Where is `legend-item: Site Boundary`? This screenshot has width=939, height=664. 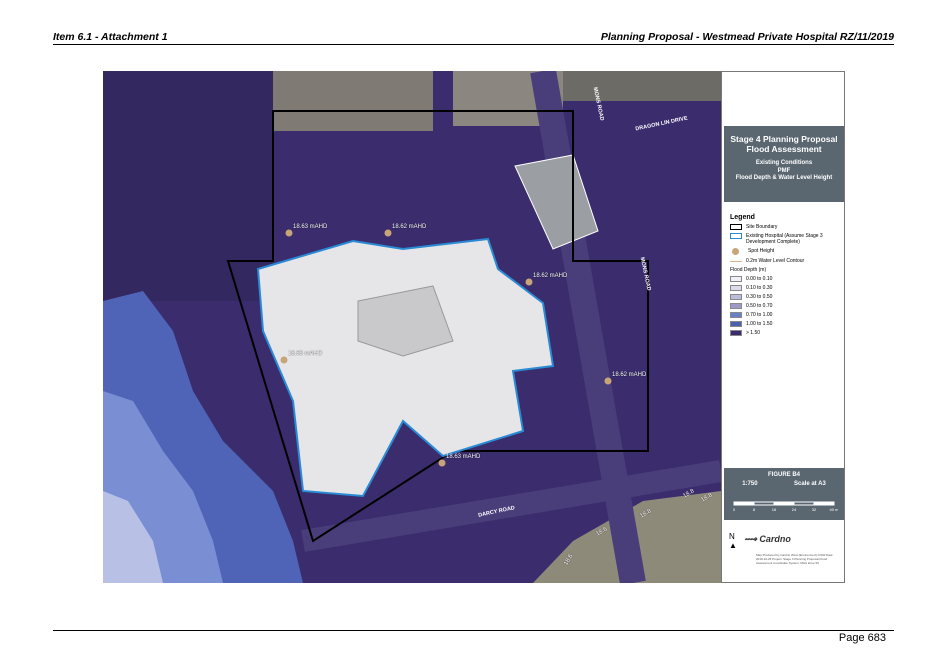
legend-item: Site Boundary is located at coordinates (786, 227).